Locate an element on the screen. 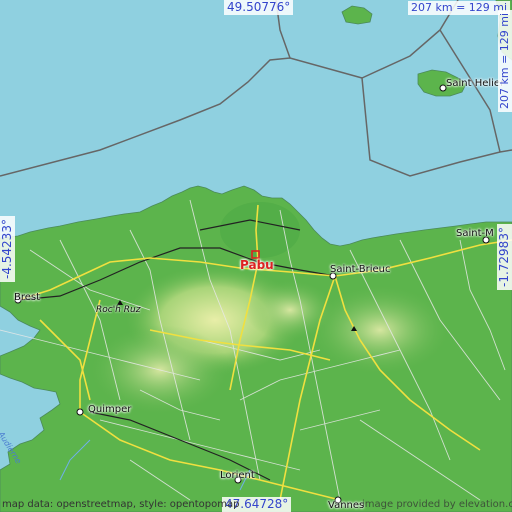 This screenshot has height=512, width=512. peak-label-roch-ruz: Roc'h Ruz is located at coordinates (118, 310).